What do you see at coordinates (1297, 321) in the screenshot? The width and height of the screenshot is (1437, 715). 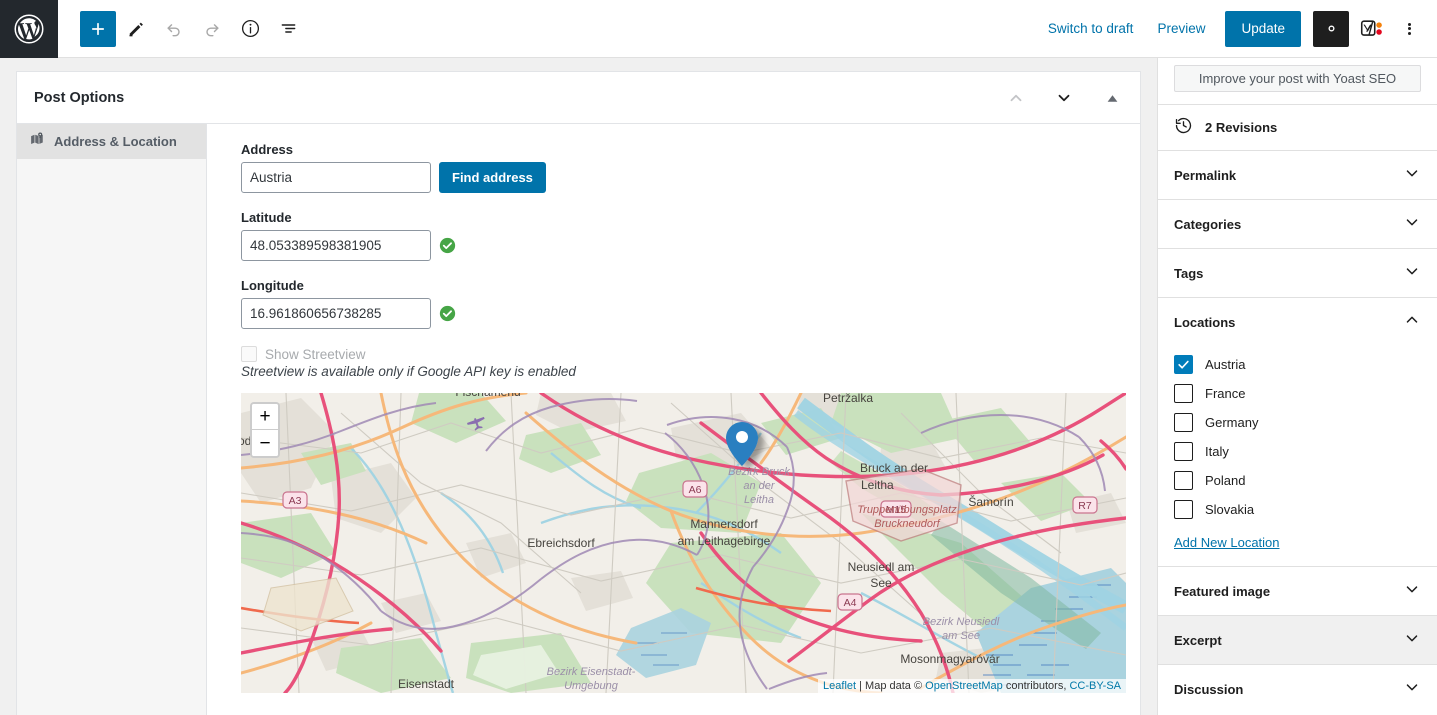 I see `sidebar-section-locations: Locations` at bounding box center [1297, 321].